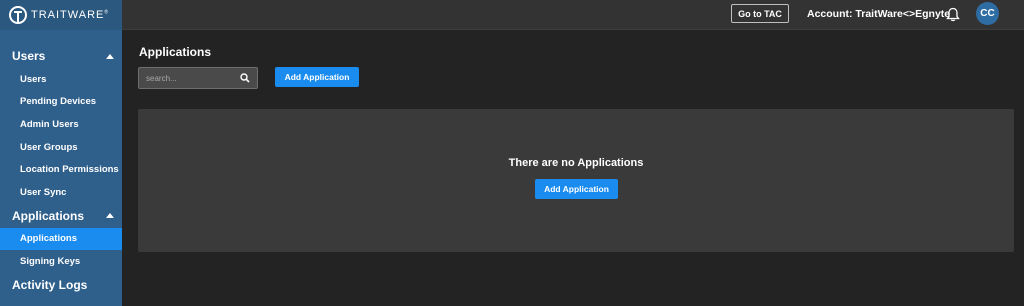 Image resolution: width=1024 pixels, height=306 pixels. I want to click on avatar: CC, so click(987, 13).